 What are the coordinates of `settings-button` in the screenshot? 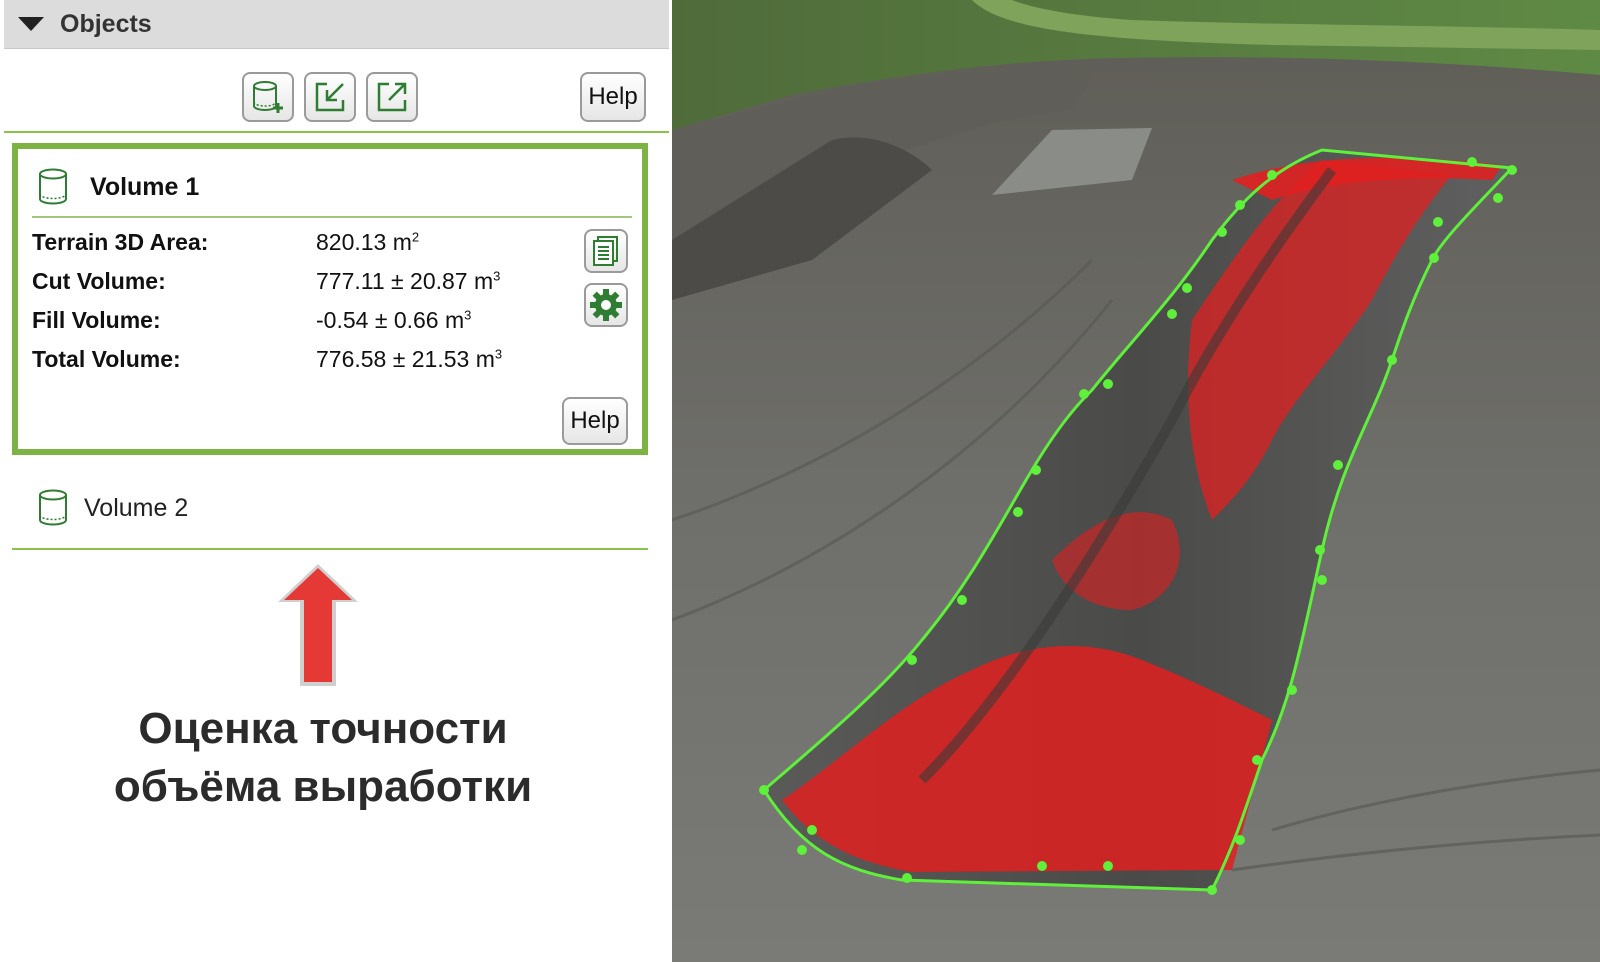 It's located at (606, 305).